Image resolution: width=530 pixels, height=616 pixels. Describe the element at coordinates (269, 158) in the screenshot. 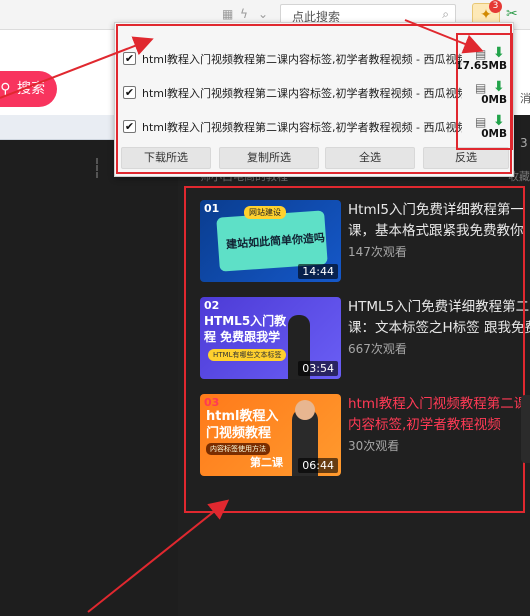

I see `copy-selected-button: 复制所选` at that location.